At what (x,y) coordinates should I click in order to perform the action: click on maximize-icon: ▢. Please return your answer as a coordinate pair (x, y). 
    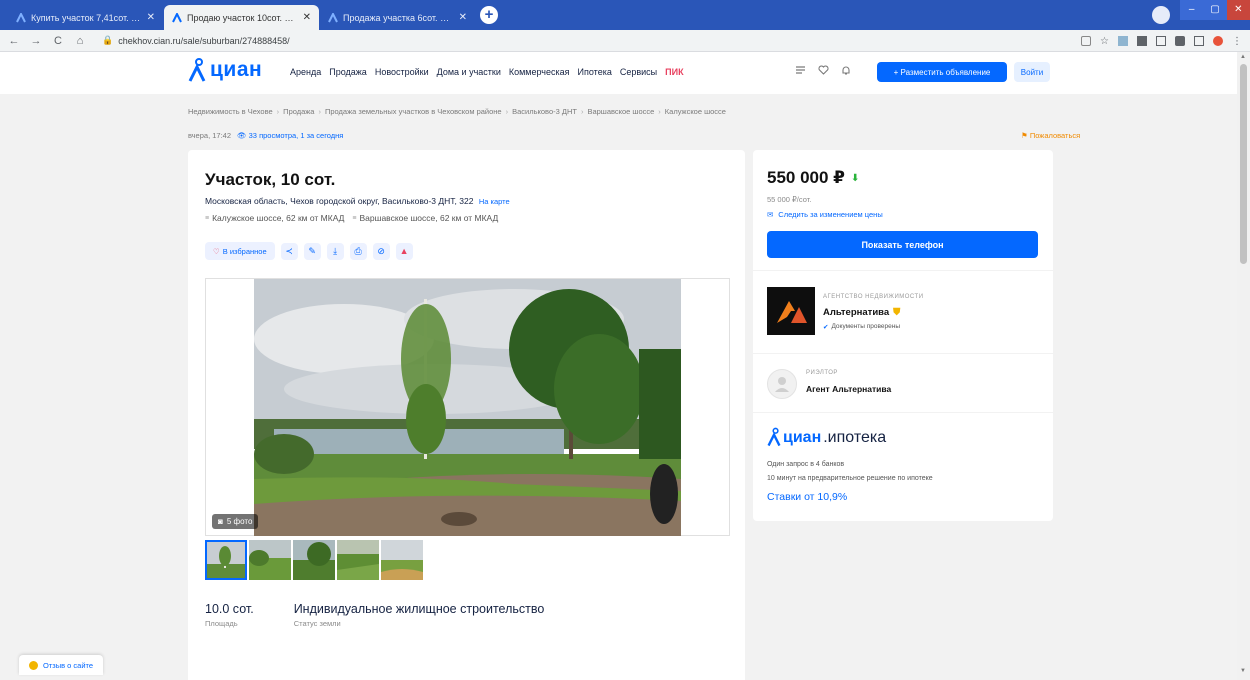
    Looking at the image, I should click on (1214, 10).